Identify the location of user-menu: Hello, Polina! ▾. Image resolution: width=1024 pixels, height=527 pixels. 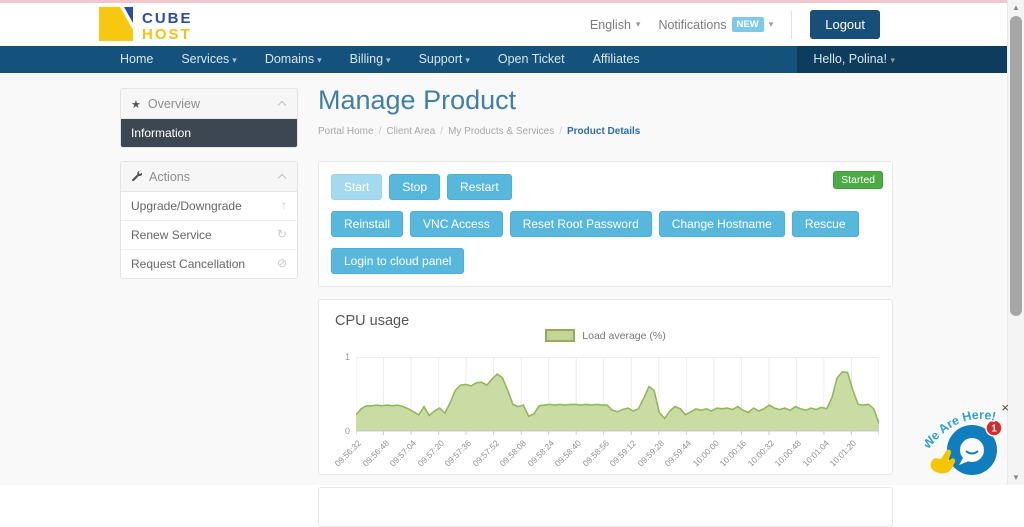
(902, 59).